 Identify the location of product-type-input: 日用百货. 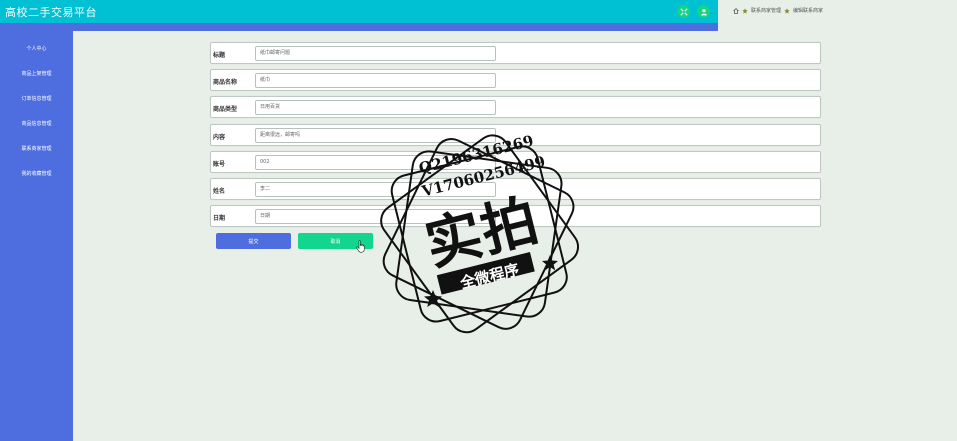
(375, 107).